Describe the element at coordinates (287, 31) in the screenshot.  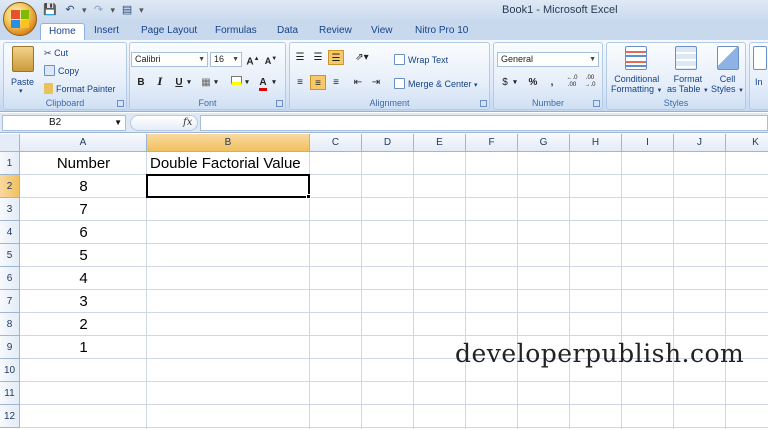
I see `tab-data: Data` at that location.